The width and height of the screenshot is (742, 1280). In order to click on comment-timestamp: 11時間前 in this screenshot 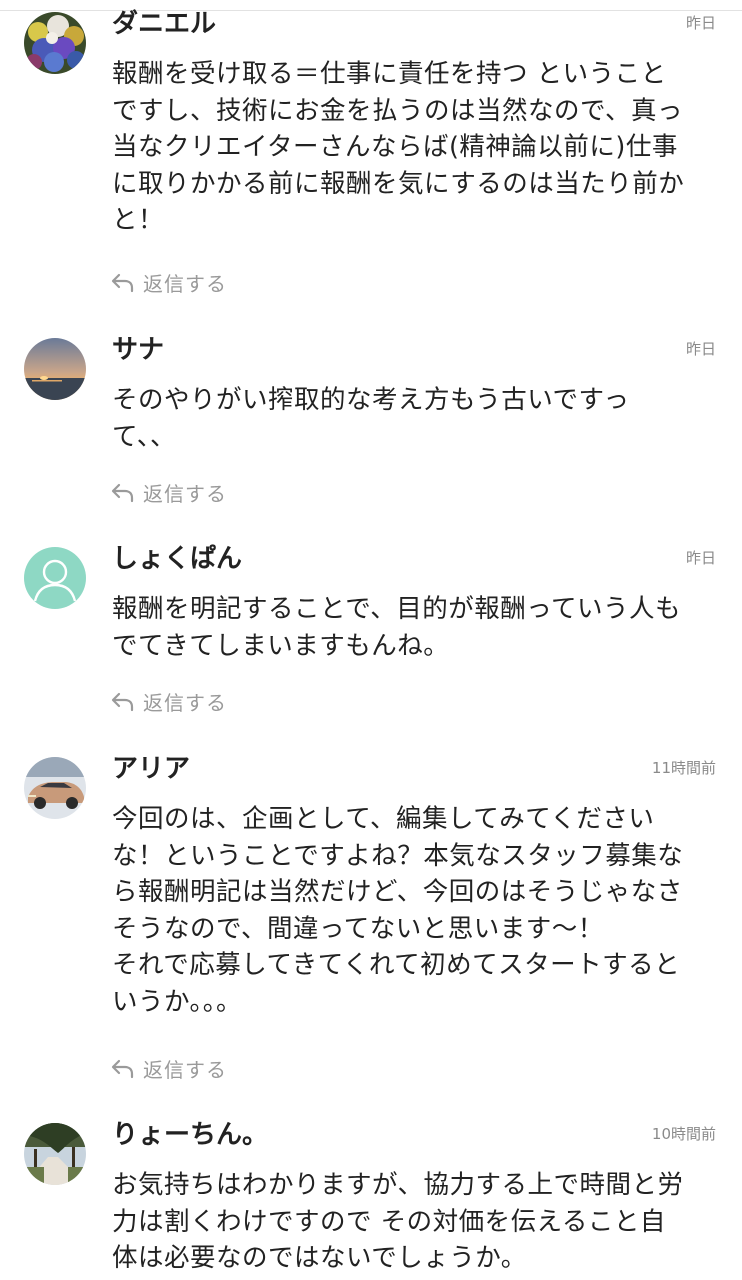, I will do `click(683, 768)`.